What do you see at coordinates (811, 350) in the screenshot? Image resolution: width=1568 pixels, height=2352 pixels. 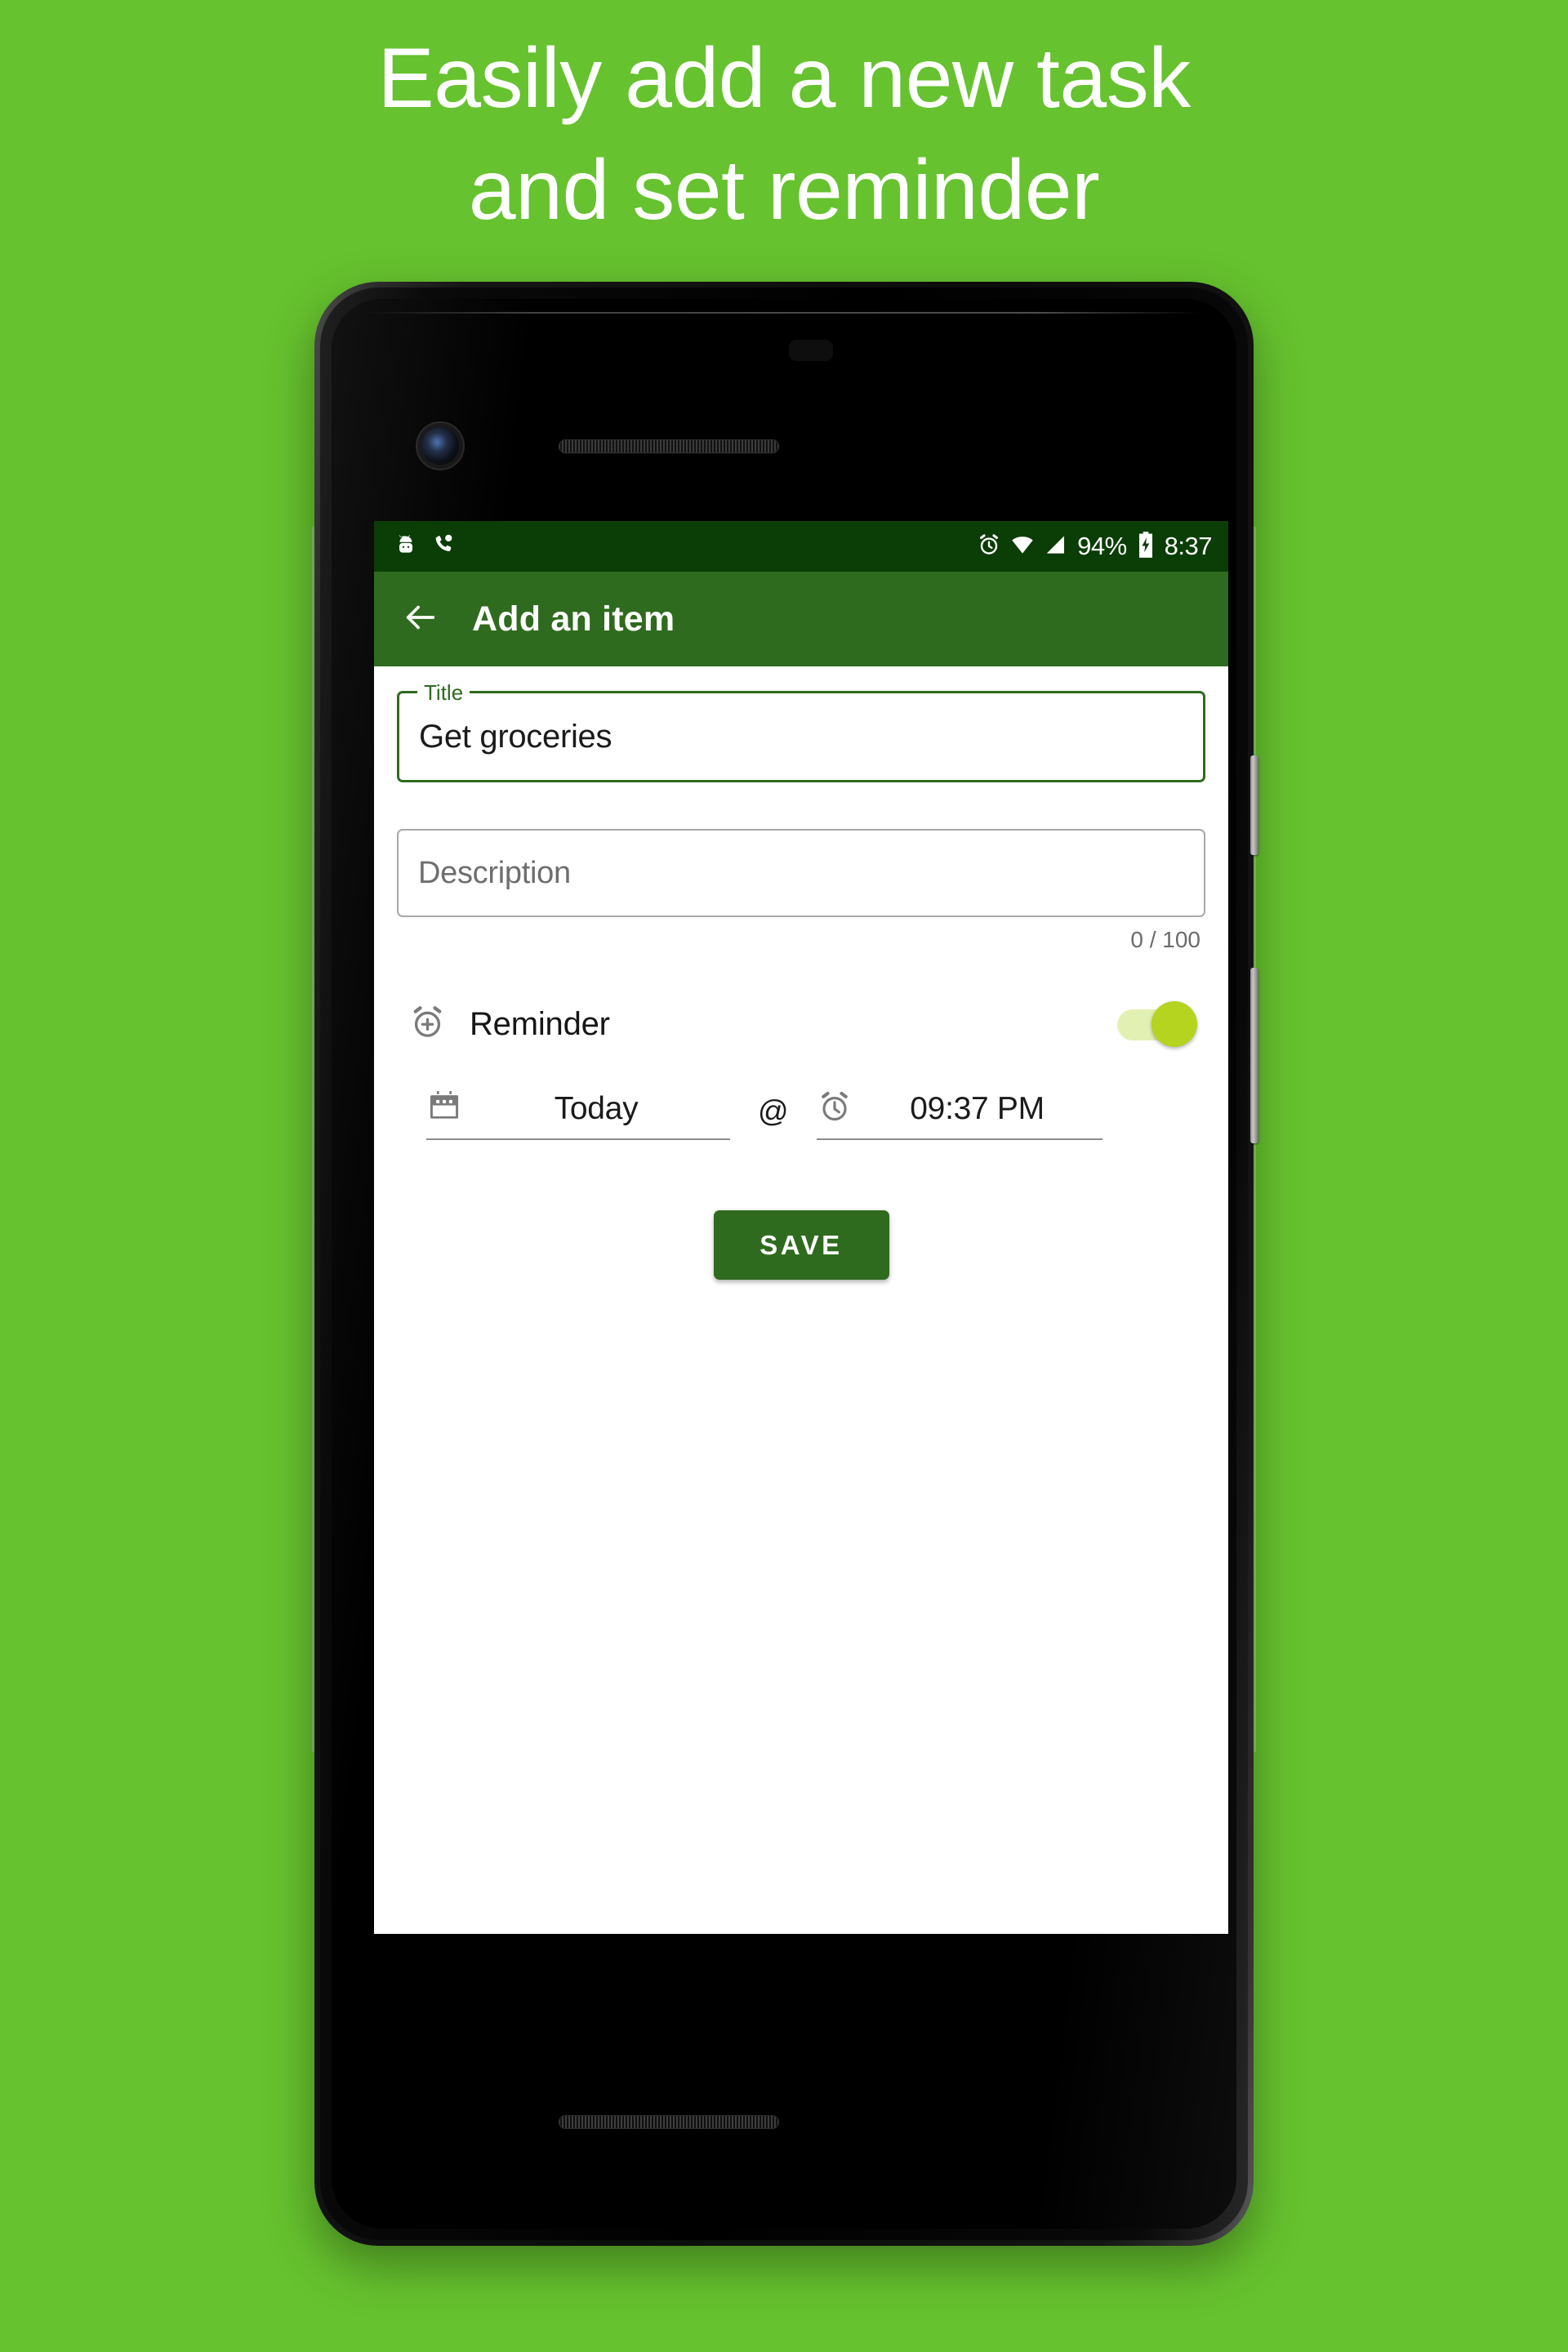 I see `proximity-sensor-icon` at bounding box center [811, 350].